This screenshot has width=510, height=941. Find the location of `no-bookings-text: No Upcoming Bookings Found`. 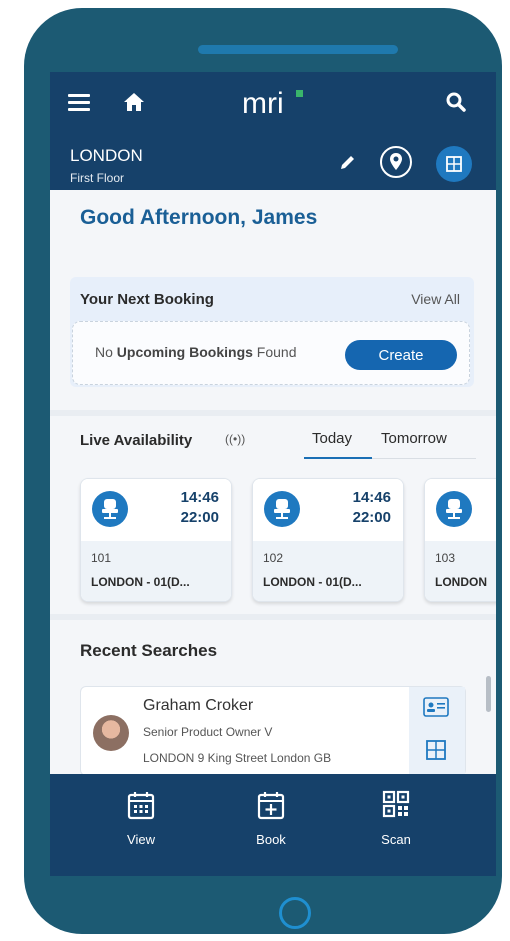

no-bookings-text: No Upcoming Bookings Found is located at coordinates (196, 352).